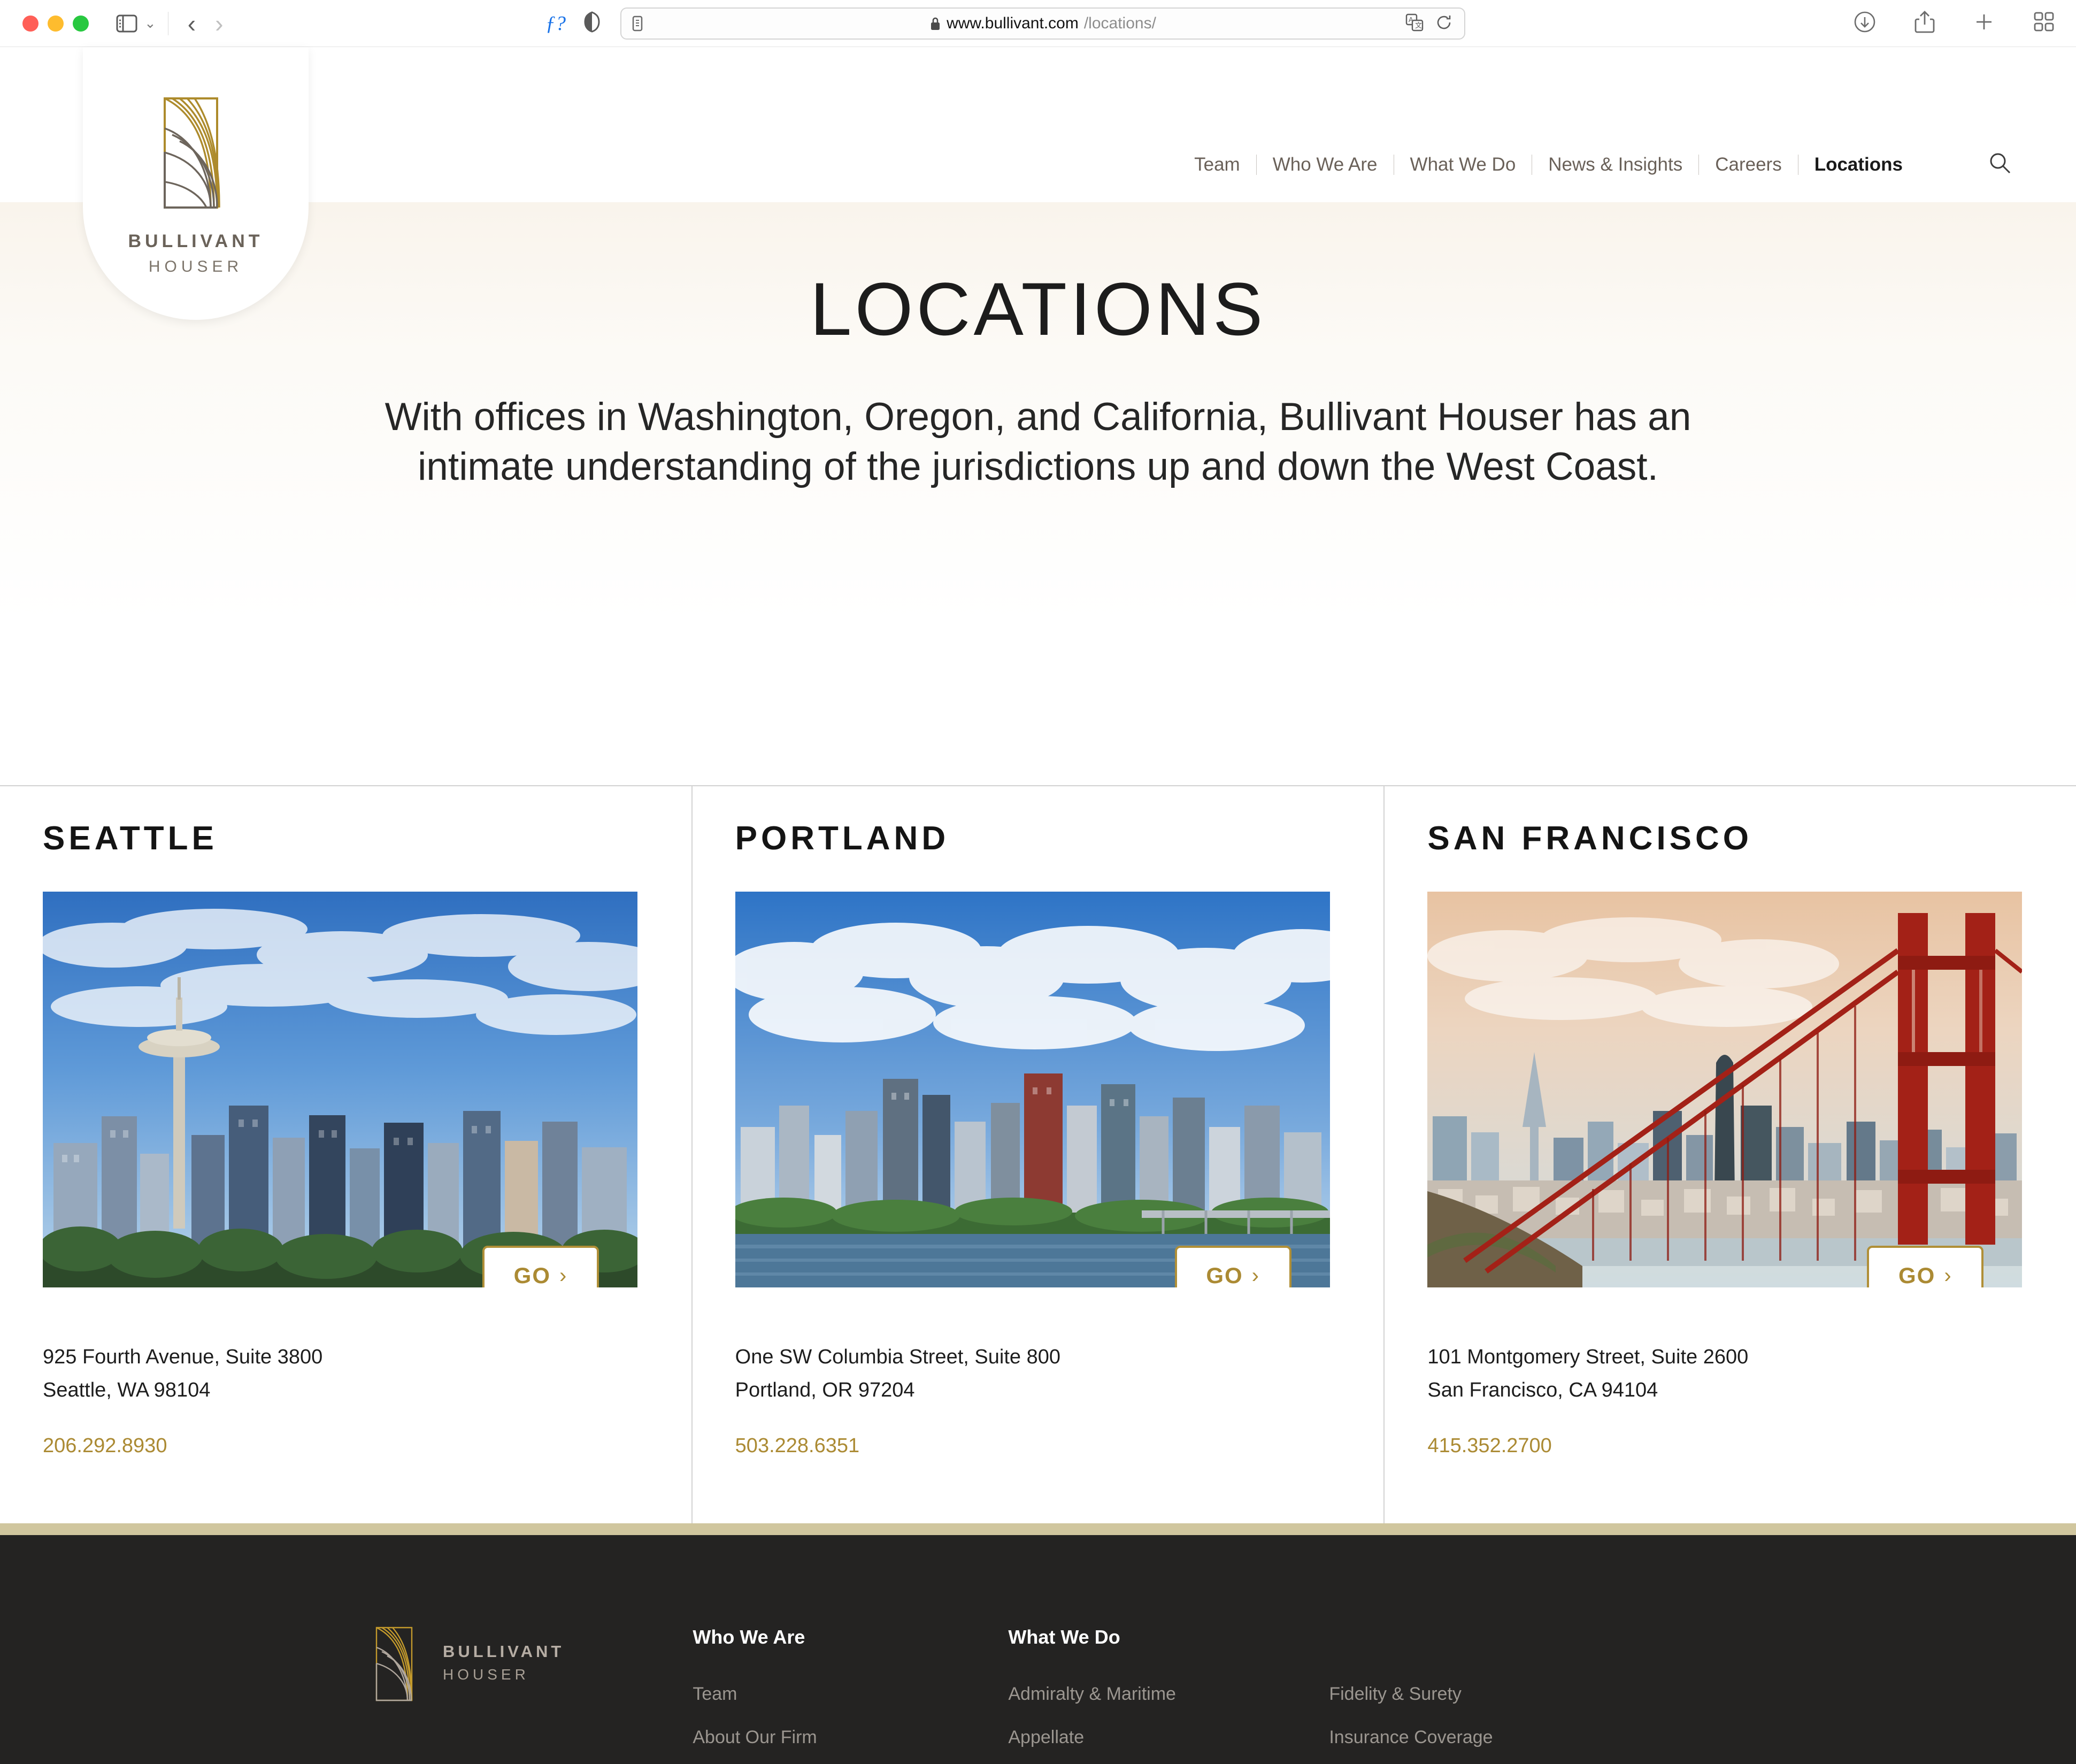 This screenshot has width=2076, height=1764. I want to click on go-button-san-francisco: GO ›, so click(1925, 1266).